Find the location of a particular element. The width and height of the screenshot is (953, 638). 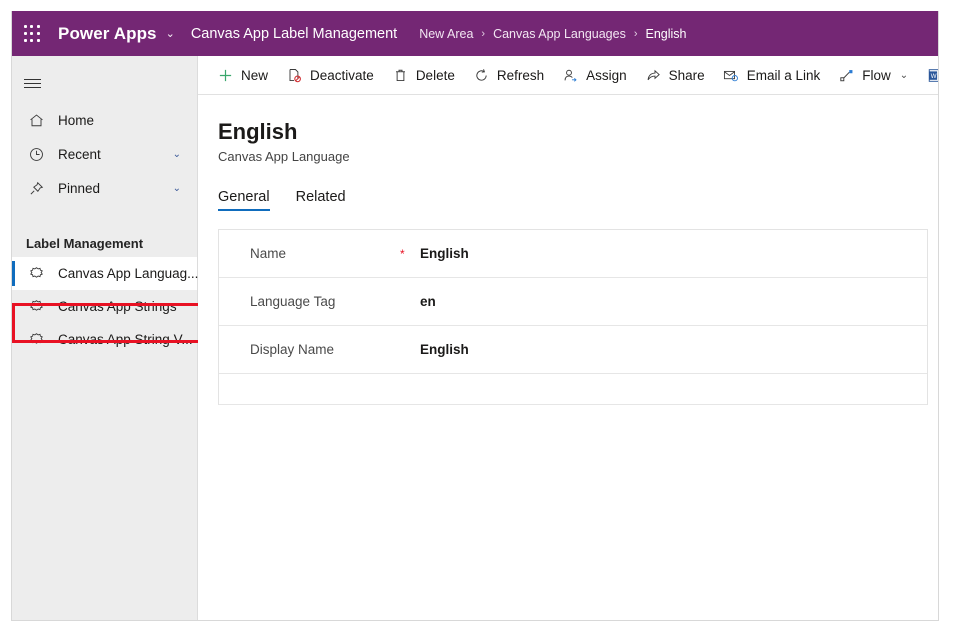

command-label: Assign is located at coordinates (606, 75).